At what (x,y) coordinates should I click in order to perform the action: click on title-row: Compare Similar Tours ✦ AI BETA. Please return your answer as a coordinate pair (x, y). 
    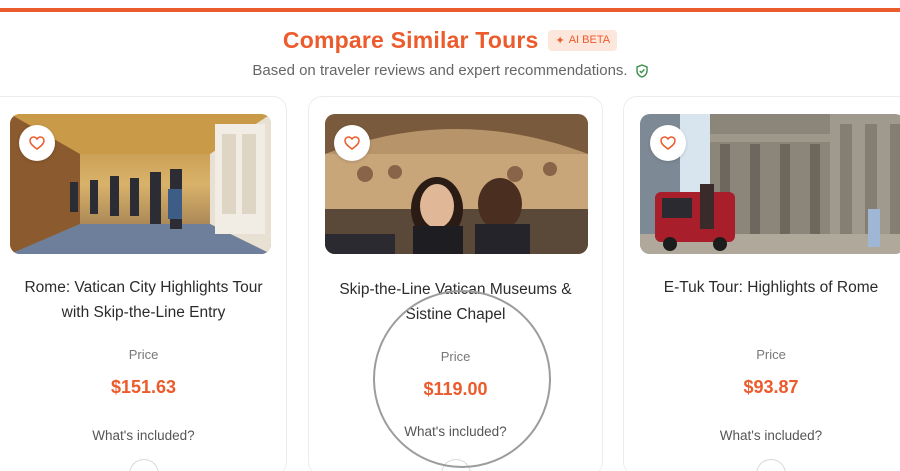
    Looking at the image, I should click on (450, 40).